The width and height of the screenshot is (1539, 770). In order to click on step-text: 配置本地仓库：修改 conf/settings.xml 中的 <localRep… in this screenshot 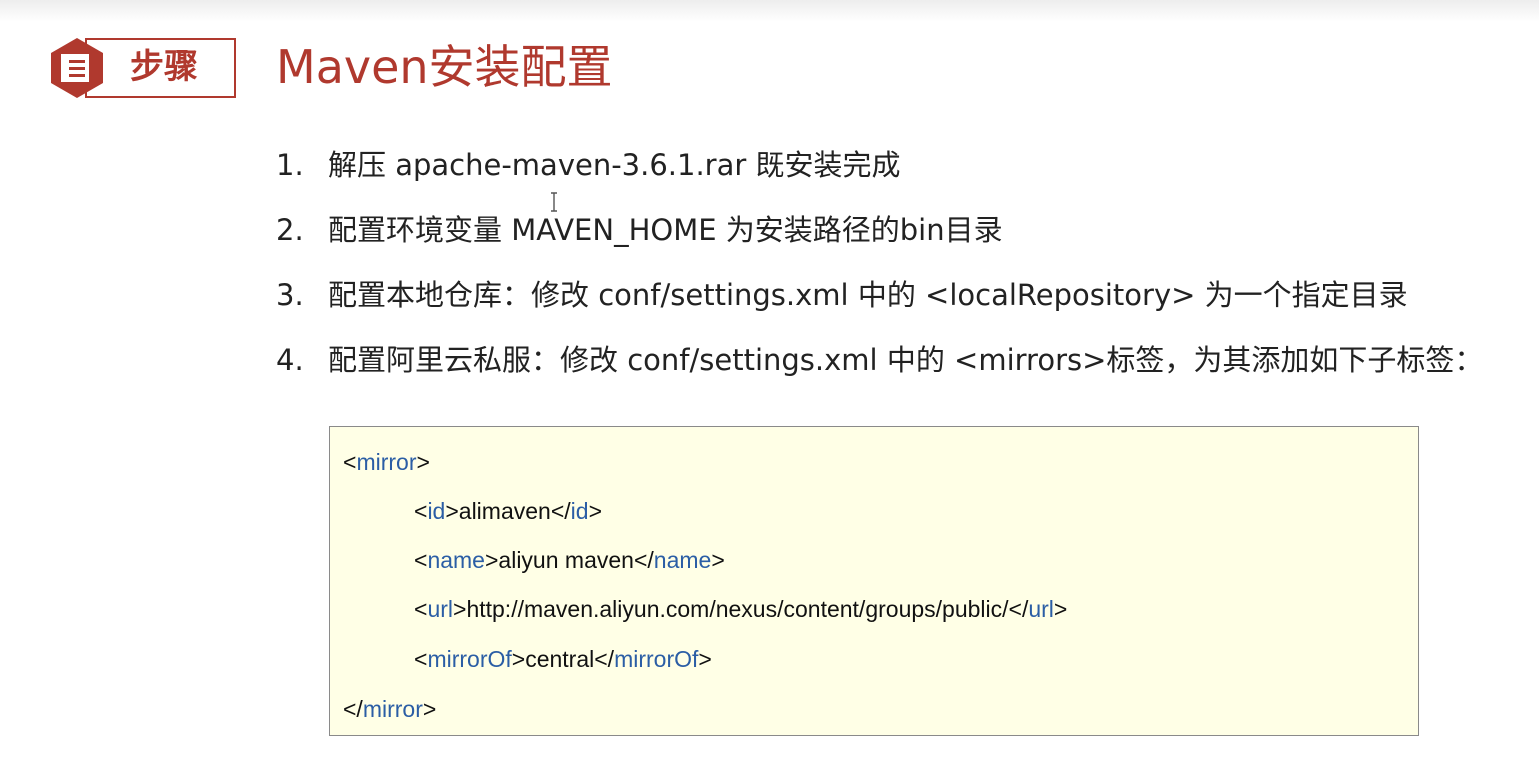, I will do `click(868, 295)`.